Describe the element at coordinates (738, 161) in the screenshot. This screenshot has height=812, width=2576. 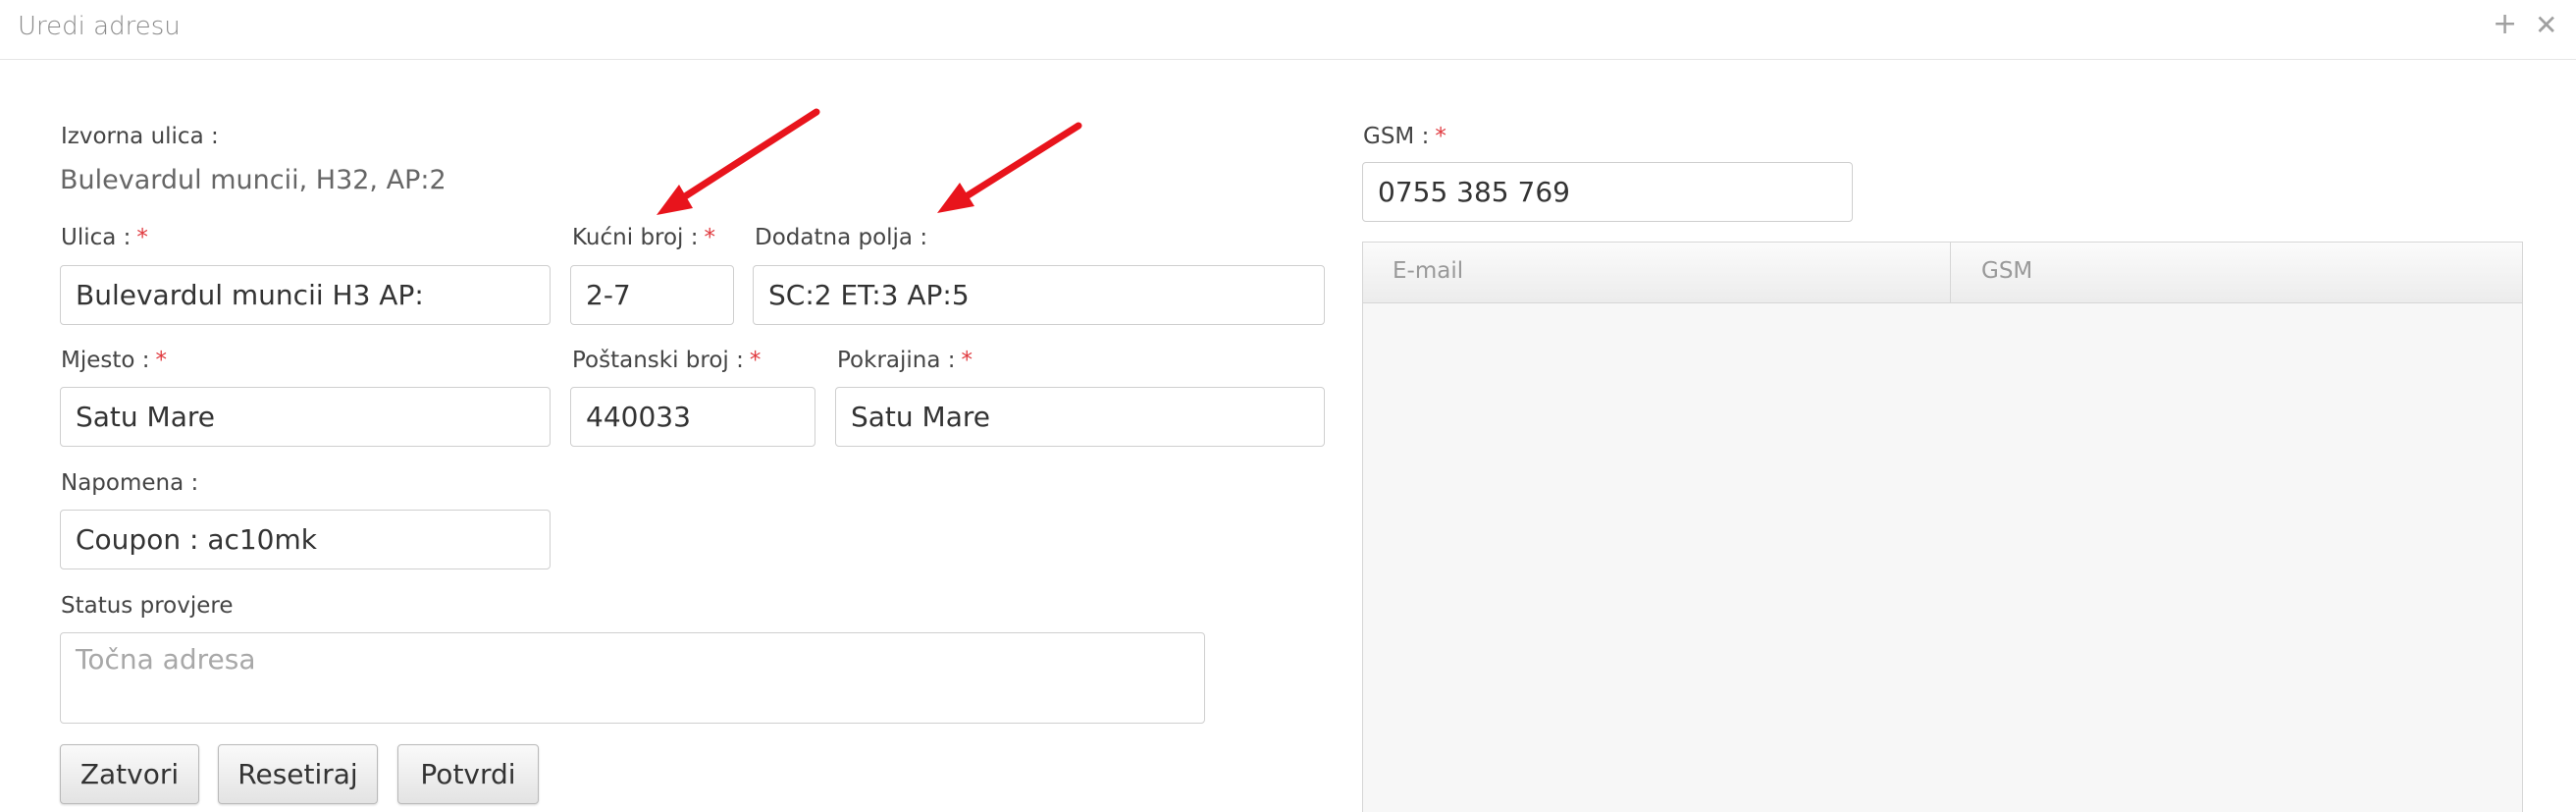
I see `arrow-house-number` at that location.